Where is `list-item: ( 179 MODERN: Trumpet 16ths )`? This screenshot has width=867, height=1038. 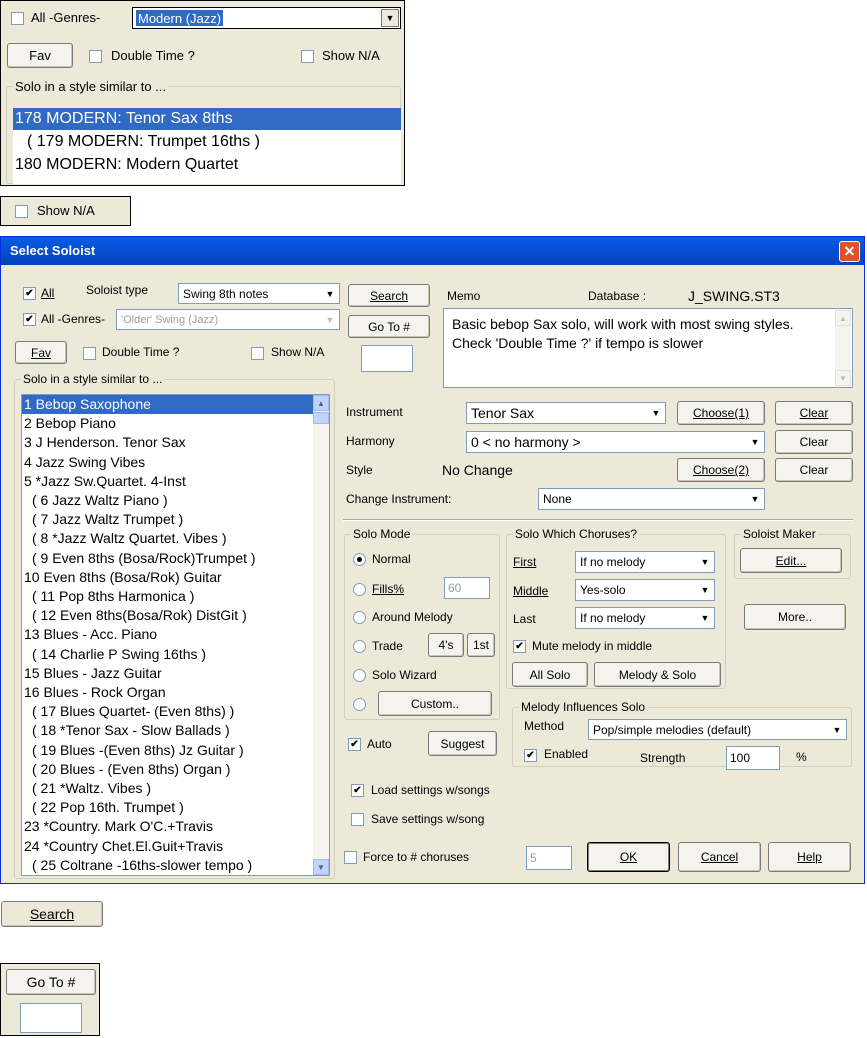
list-item: ( 179 MODERN: Trumpet 16ths ) is located at coordinates (207, 142).